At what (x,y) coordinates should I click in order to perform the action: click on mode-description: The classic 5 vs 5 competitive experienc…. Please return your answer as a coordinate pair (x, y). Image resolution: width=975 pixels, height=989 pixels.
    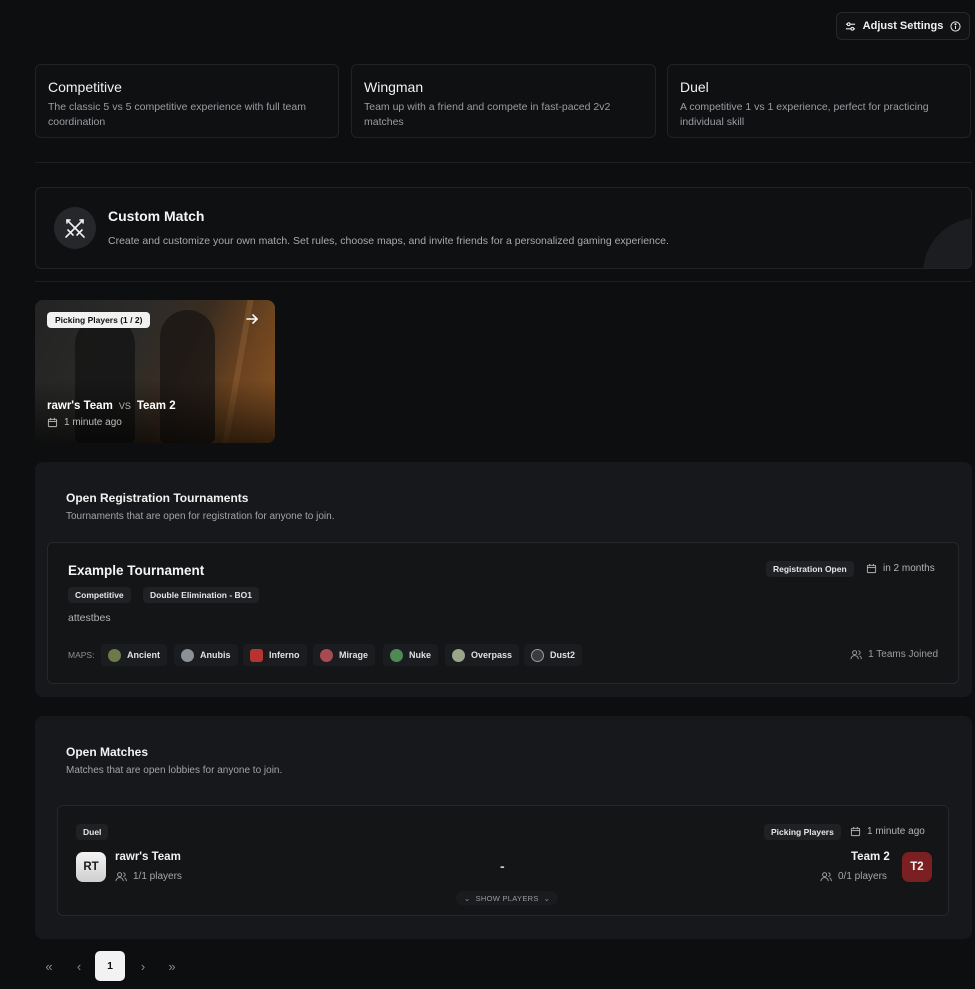
    Looking at the image, I should click on (177, 114).